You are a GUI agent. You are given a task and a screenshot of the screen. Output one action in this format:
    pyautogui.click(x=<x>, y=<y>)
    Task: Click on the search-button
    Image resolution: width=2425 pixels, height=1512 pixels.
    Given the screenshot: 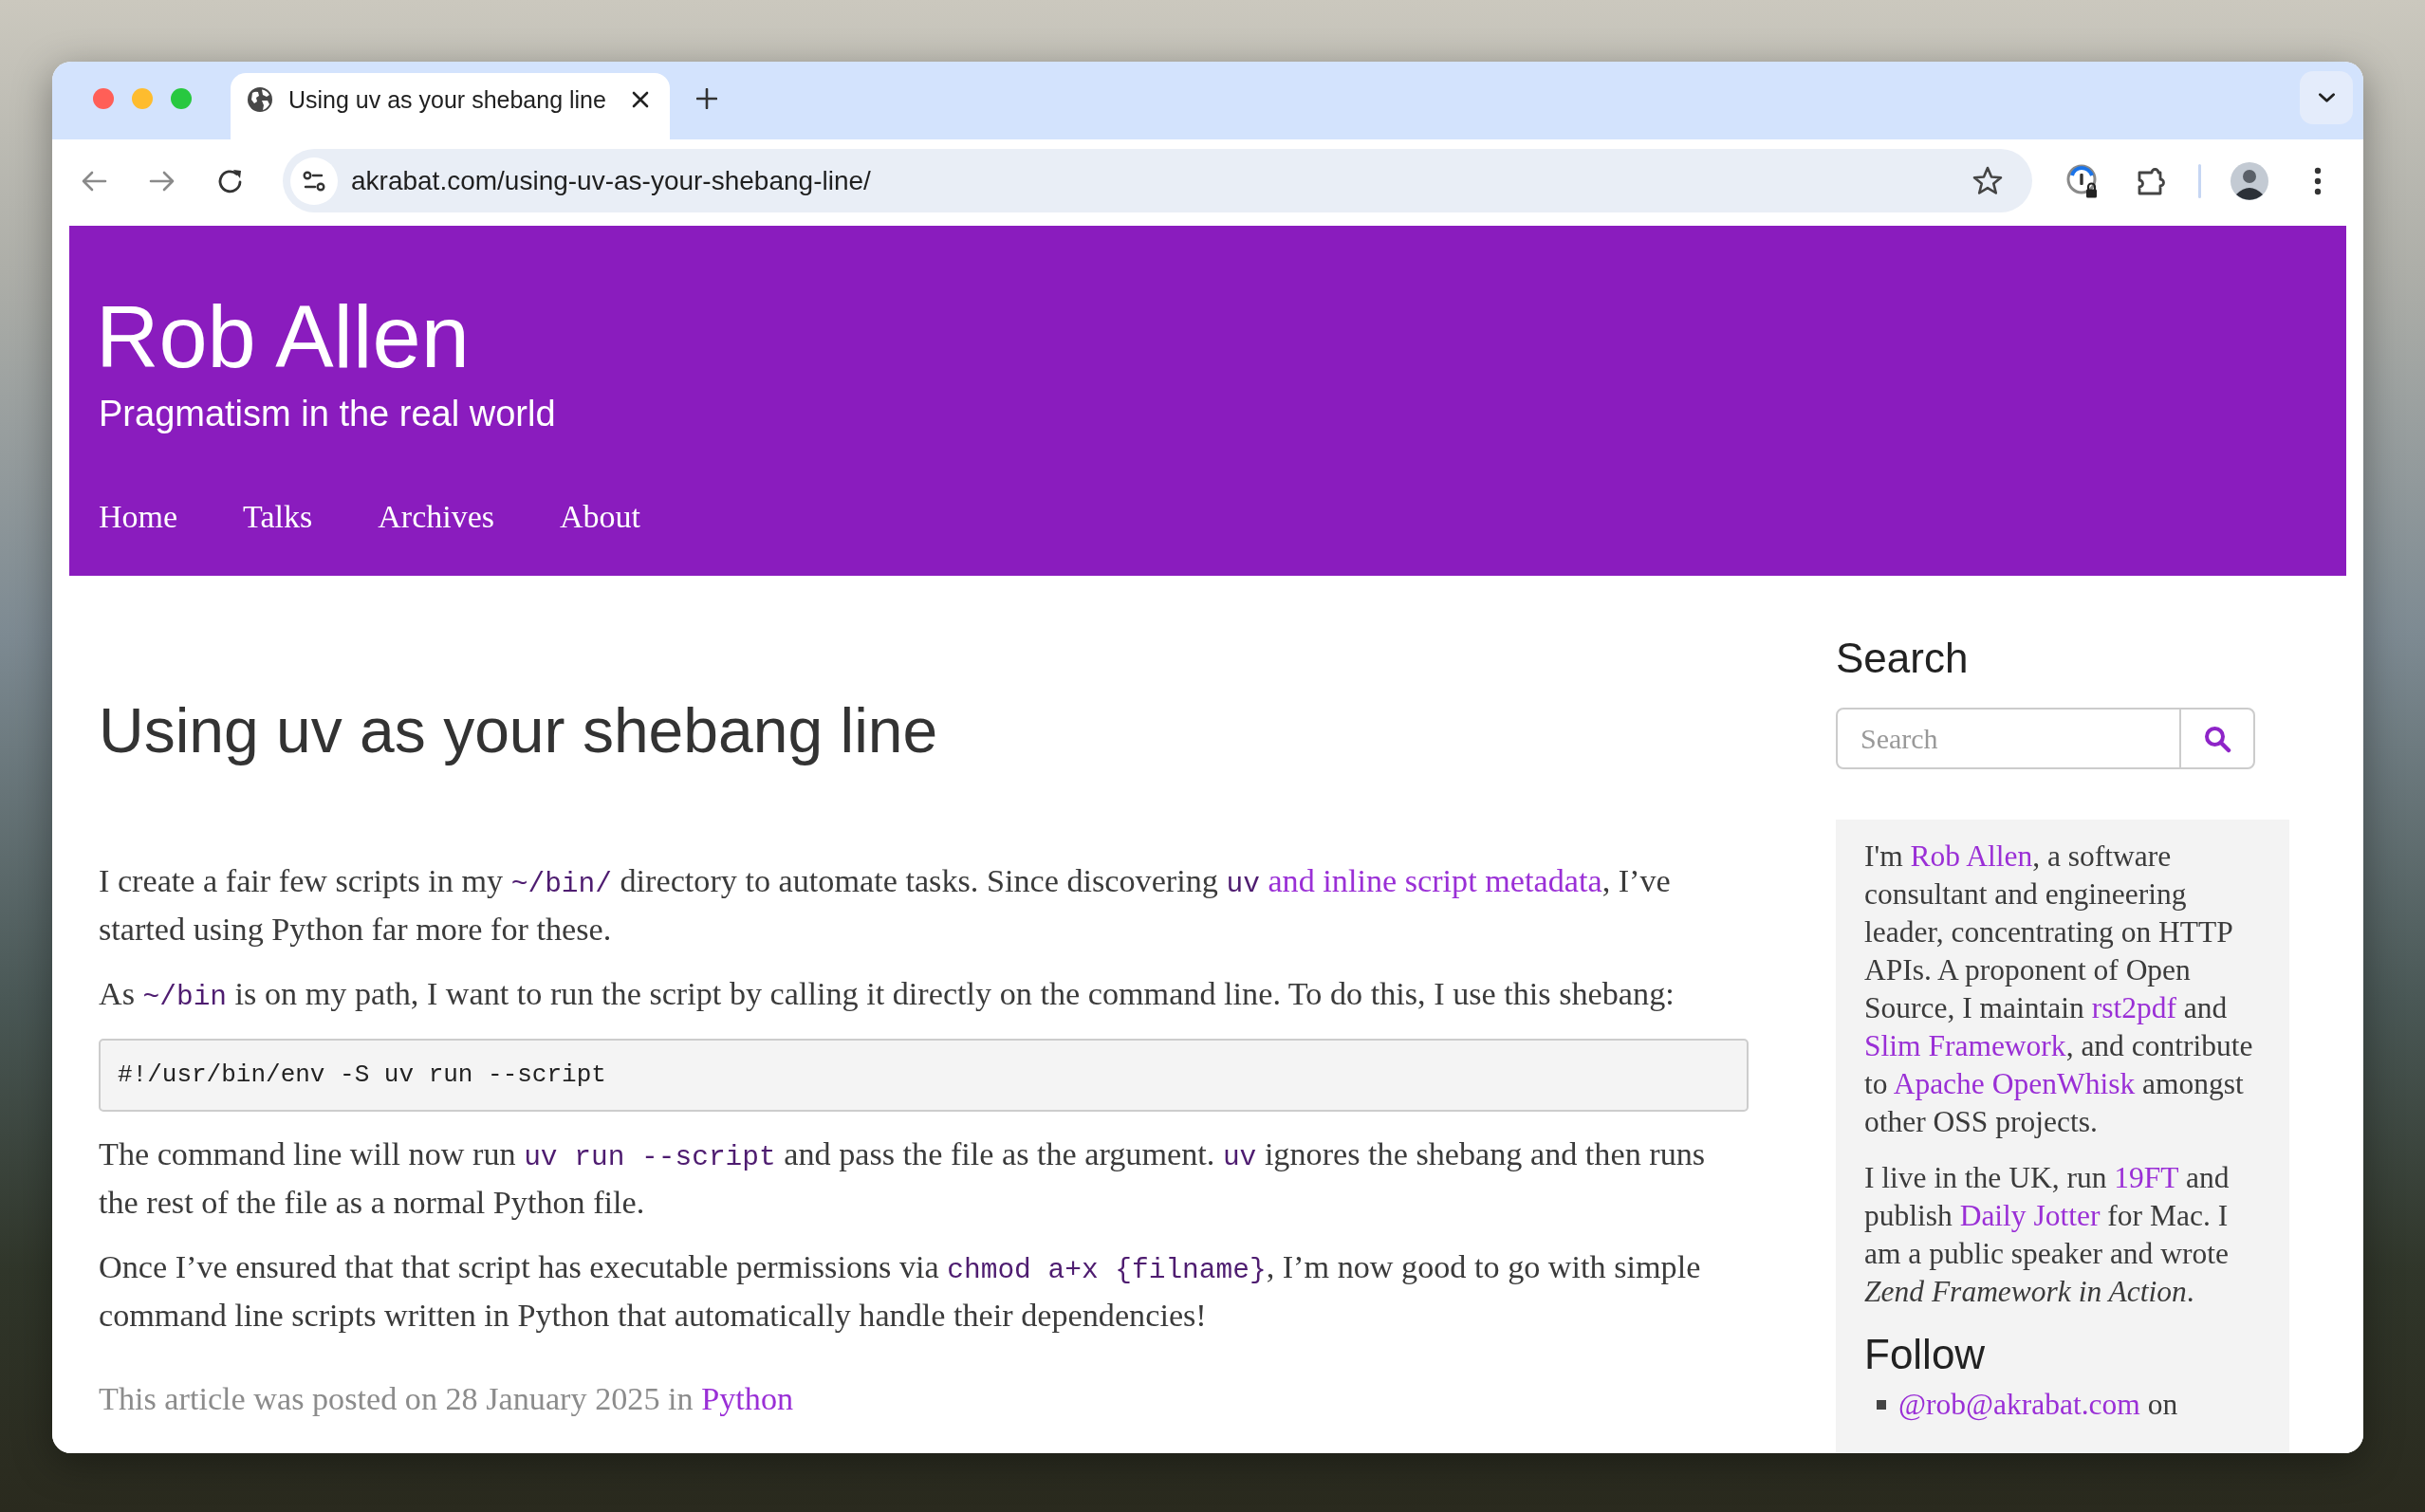 What is the action you would take?
    pyautogui.click(x=2217, y=738)
    